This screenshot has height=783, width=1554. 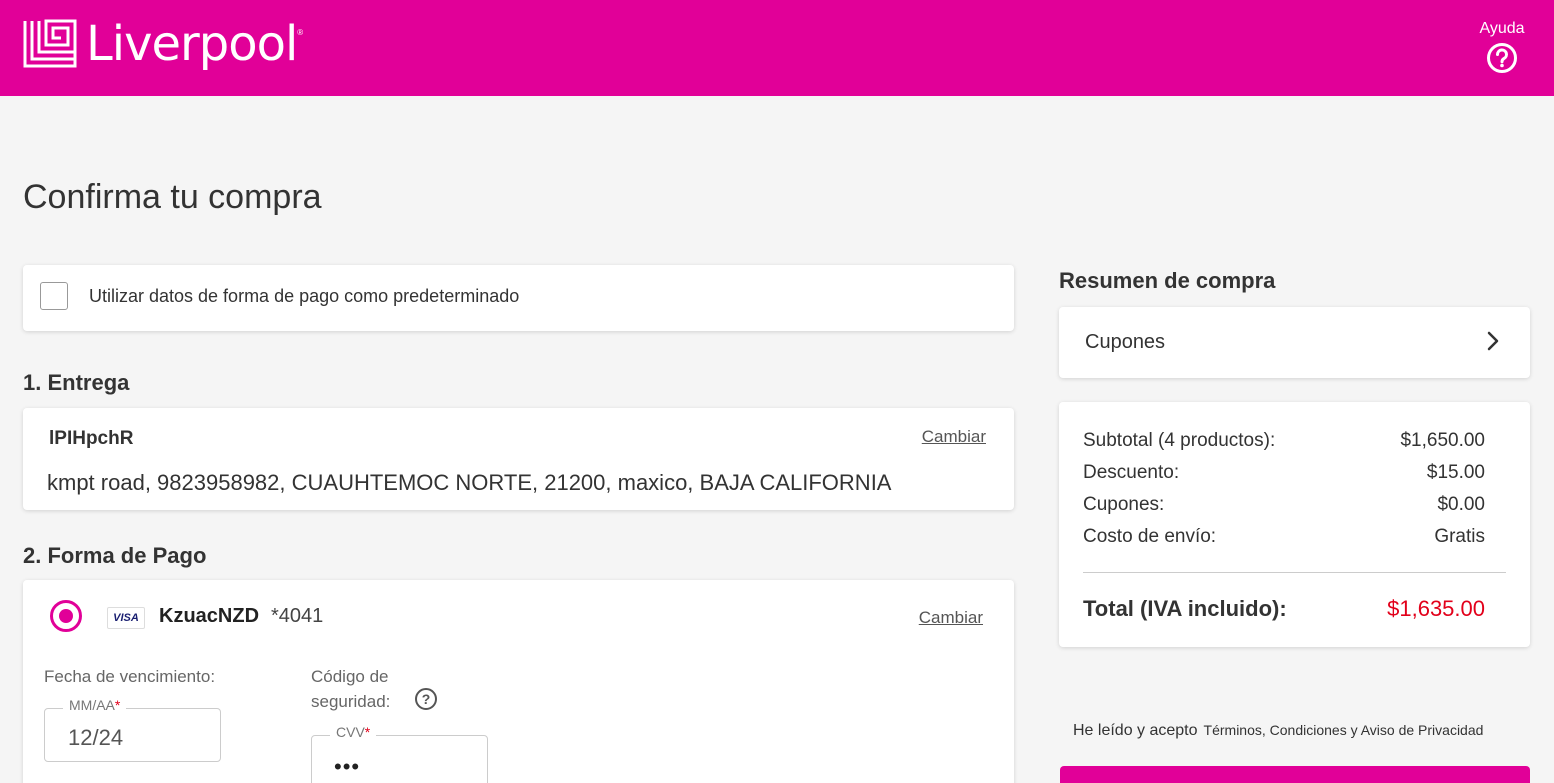 I want to click on cvv-field-label: CVV*, so click(x=353, y=732).